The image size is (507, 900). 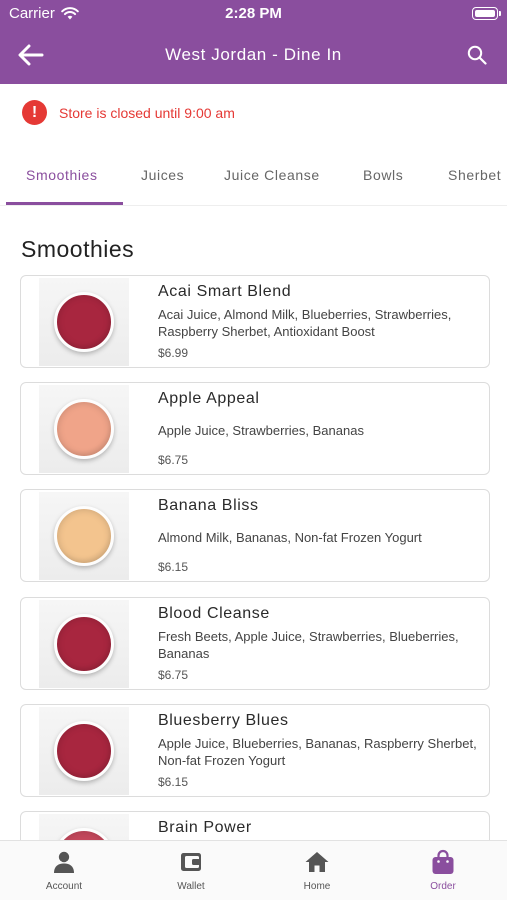 I want to click on tabbar-label: Home, so click(x=317, y=886).